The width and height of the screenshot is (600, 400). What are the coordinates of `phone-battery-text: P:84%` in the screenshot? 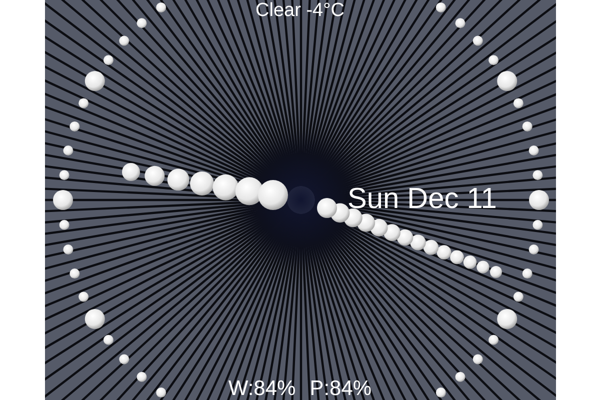 It's located at (341, 388).